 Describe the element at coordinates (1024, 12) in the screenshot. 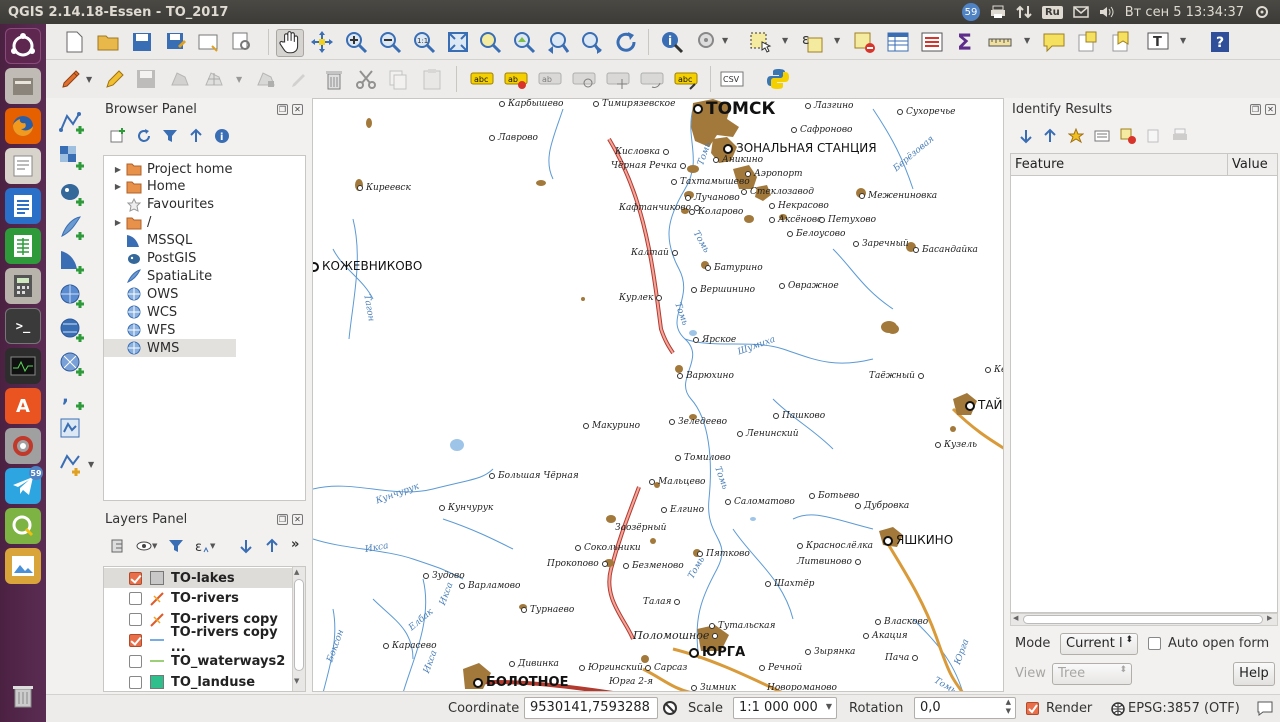

I see `network-transfer-icon` at that location.